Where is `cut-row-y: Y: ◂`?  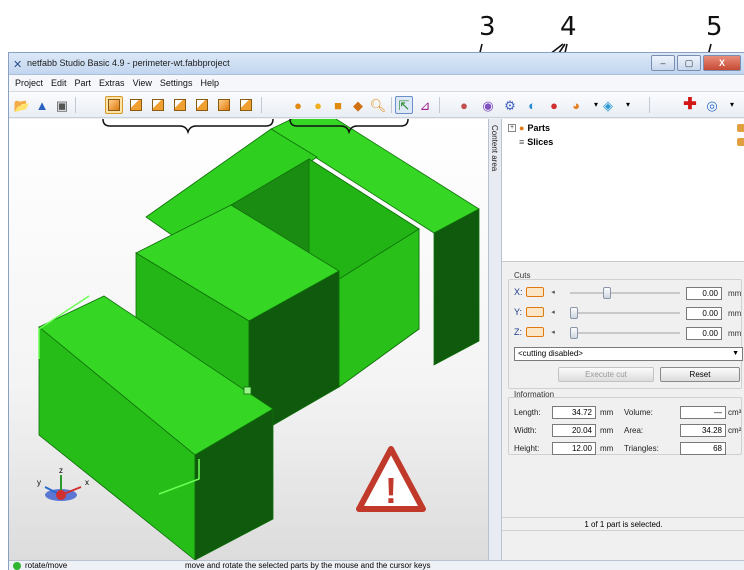 cut-row-y: Y: ◂ is located at coordinates (536, 312).